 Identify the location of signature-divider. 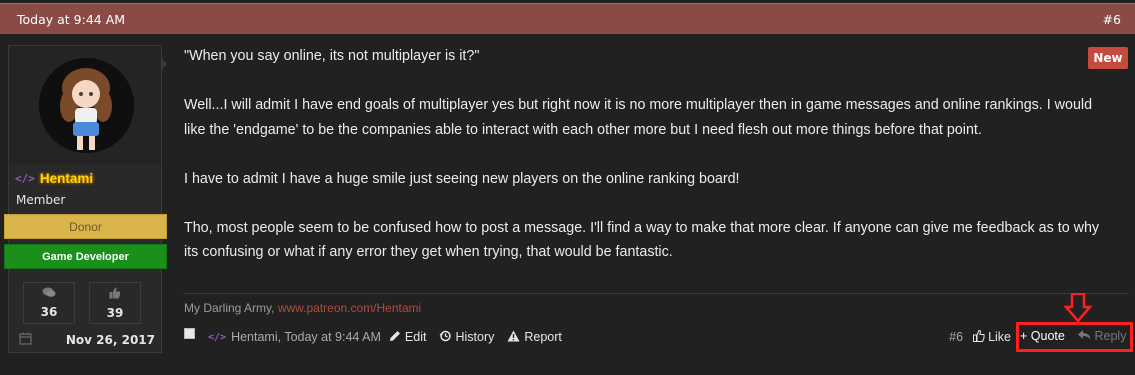
(656, 293).